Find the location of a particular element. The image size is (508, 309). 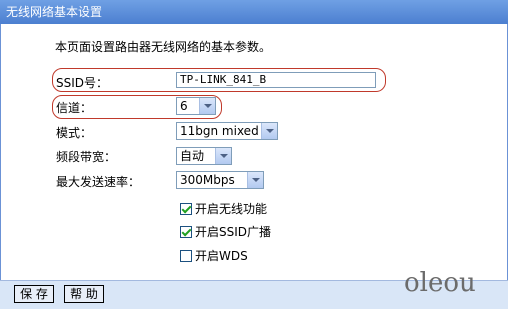

bandwidth-select-value: 自动 is located at coordinates (192, 156).